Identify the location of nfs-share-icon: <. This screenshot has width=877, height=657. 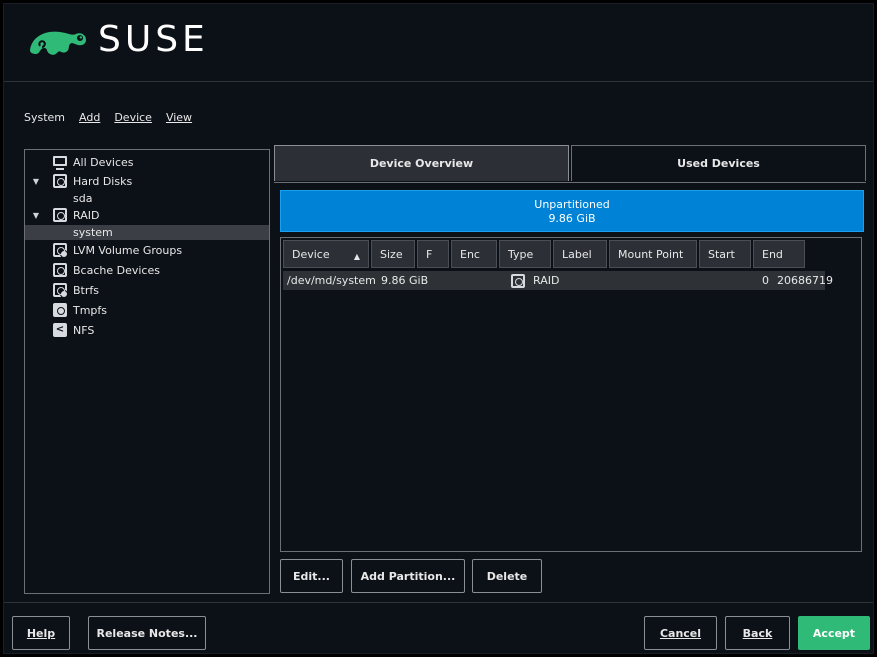
(60, 330).